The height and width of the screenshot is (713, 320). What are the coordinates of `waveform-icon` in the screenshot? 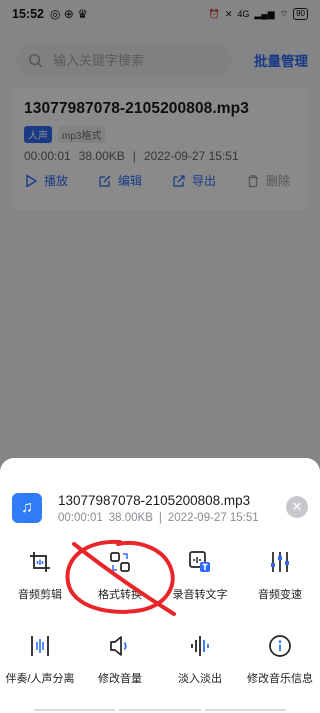 It's located at (200, 646).